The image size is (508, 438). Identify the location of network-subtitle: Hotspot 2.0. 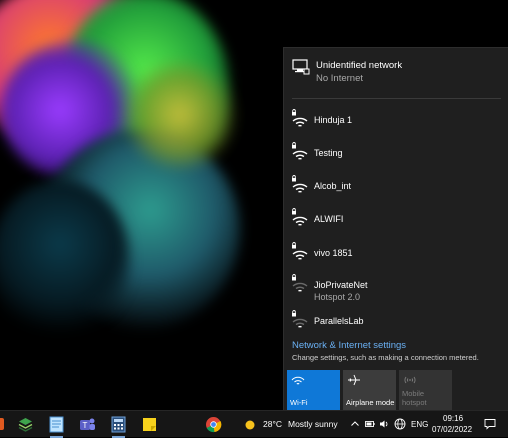
(337, 297).